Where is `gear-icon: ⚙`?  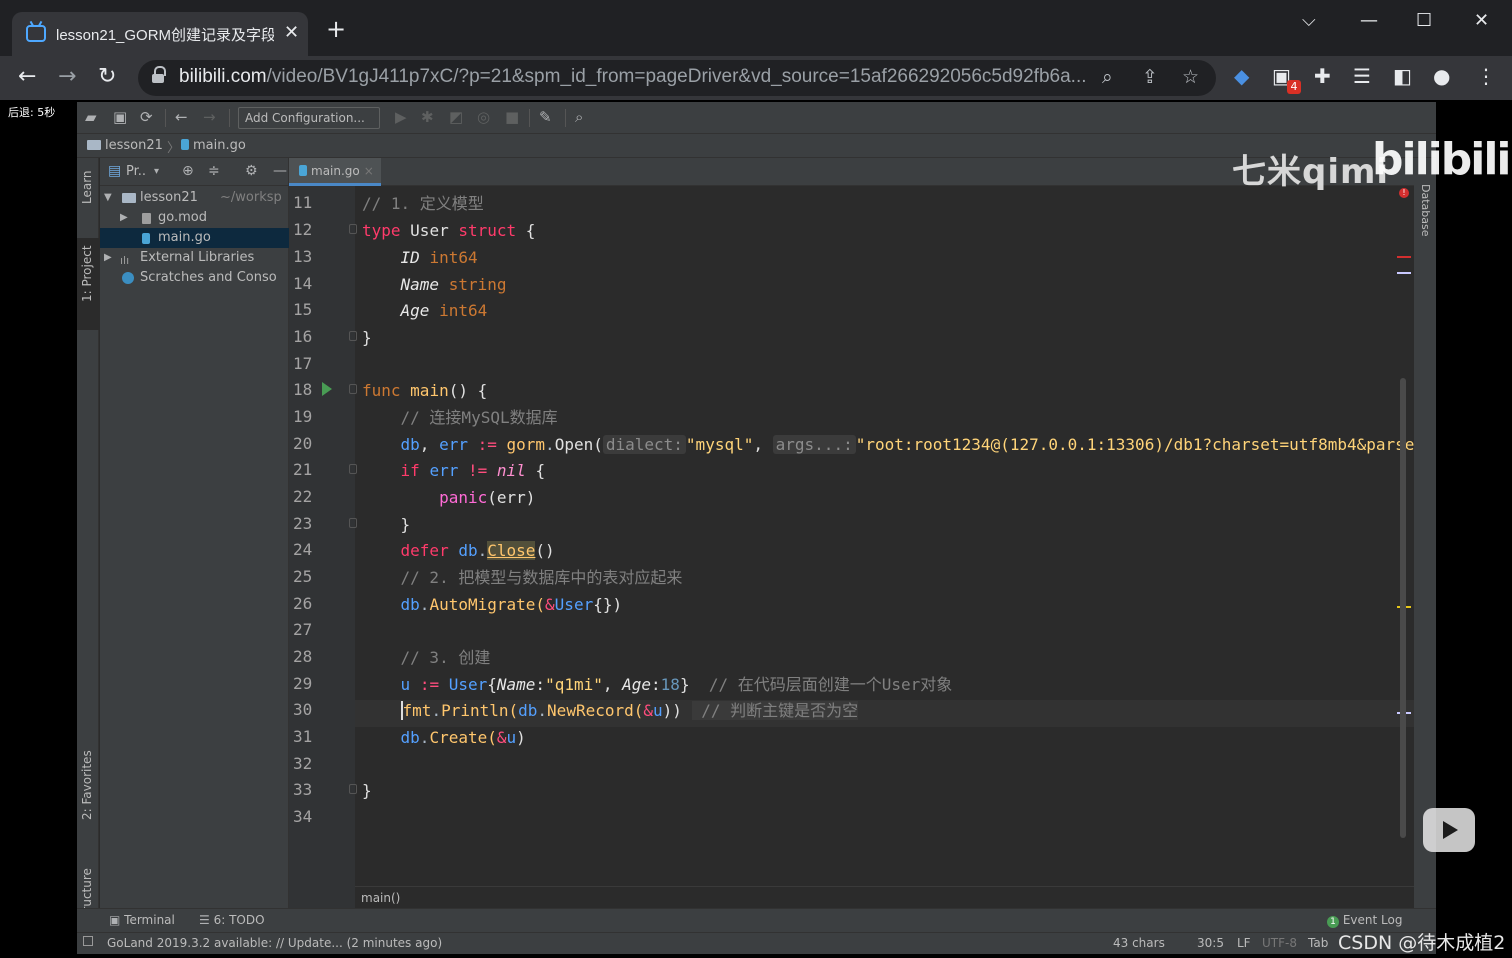
gear-icon: ⚙ is located at coordinates (251, 171).